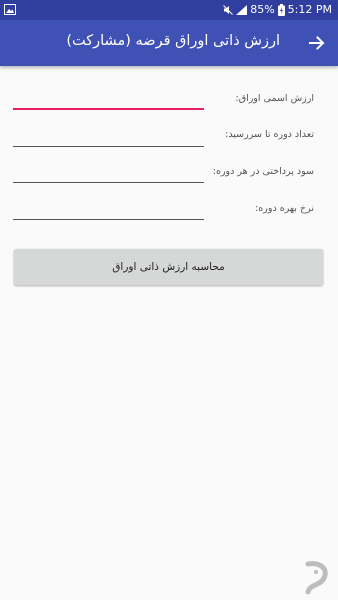 Image resolution: width=338 pixels, height=600 pixels. What do you see at coordinates (263, 171) in the screenshot?
I see `coupon-label: سود پرداختی در هر دوره:` at bounding box center [263, 171].